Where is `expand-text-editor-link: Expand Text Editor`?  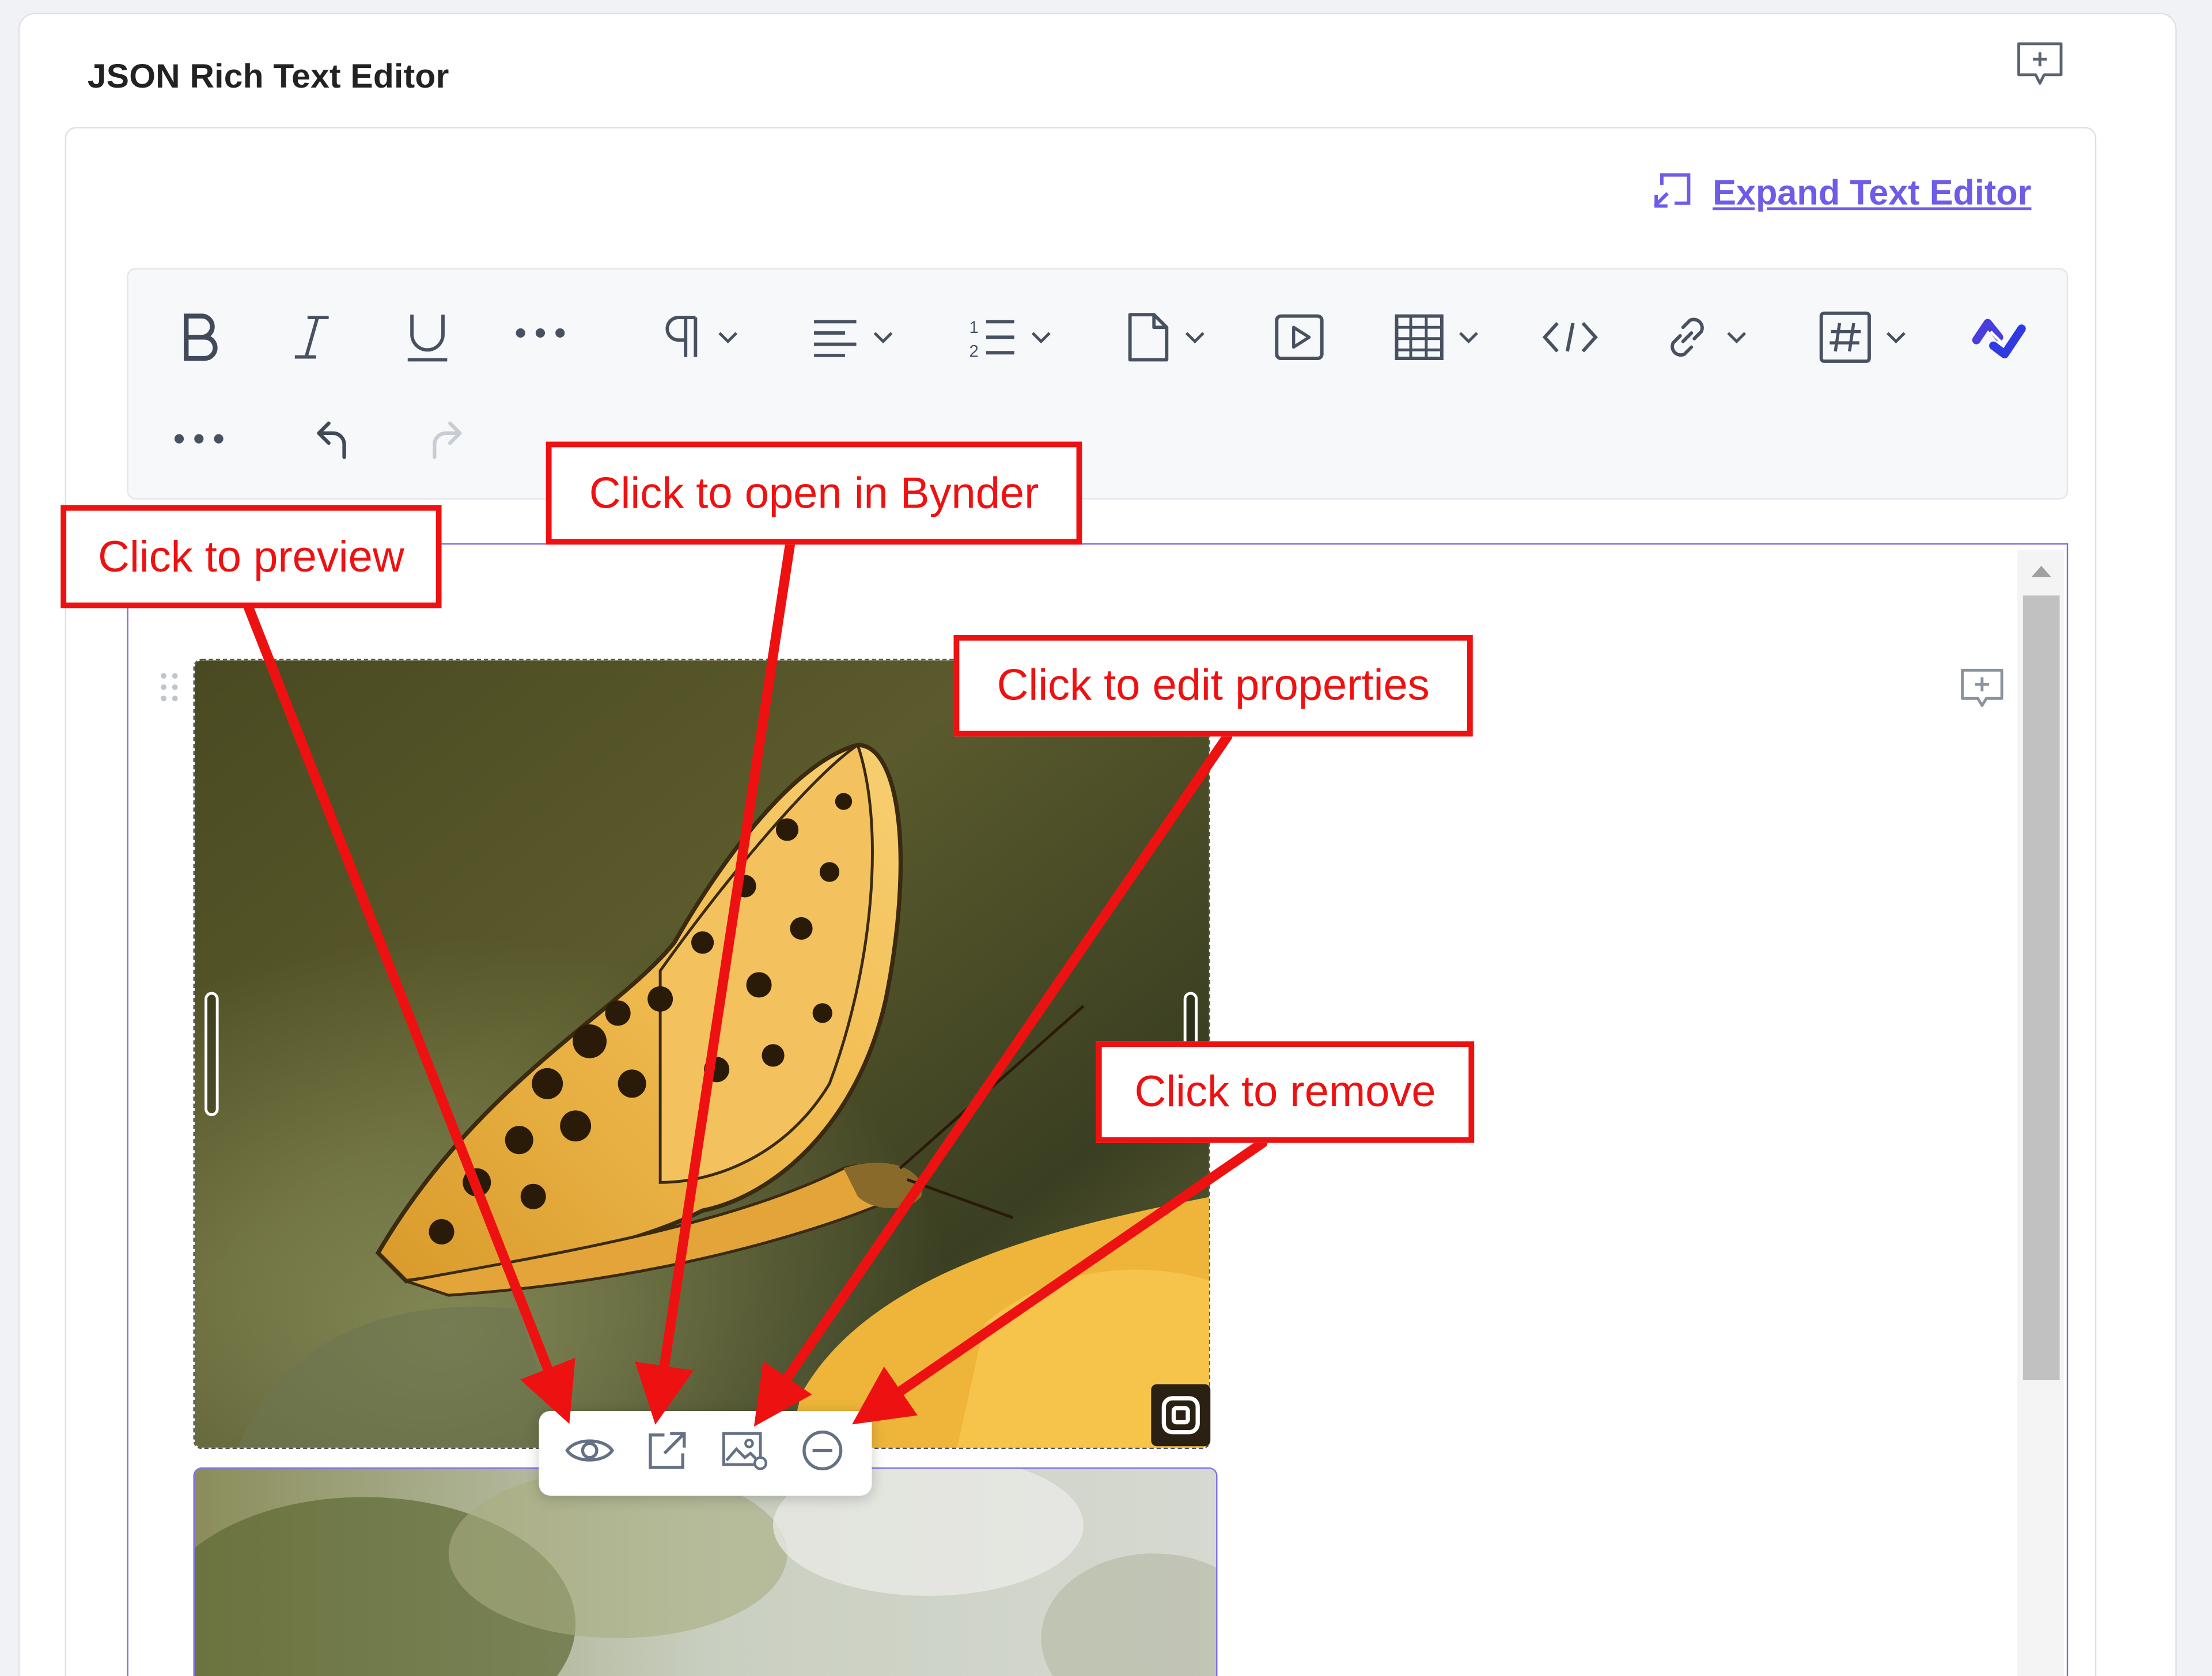
expand-text-editor-link: Expand Text Editor is located at coordinates (1840, 193).